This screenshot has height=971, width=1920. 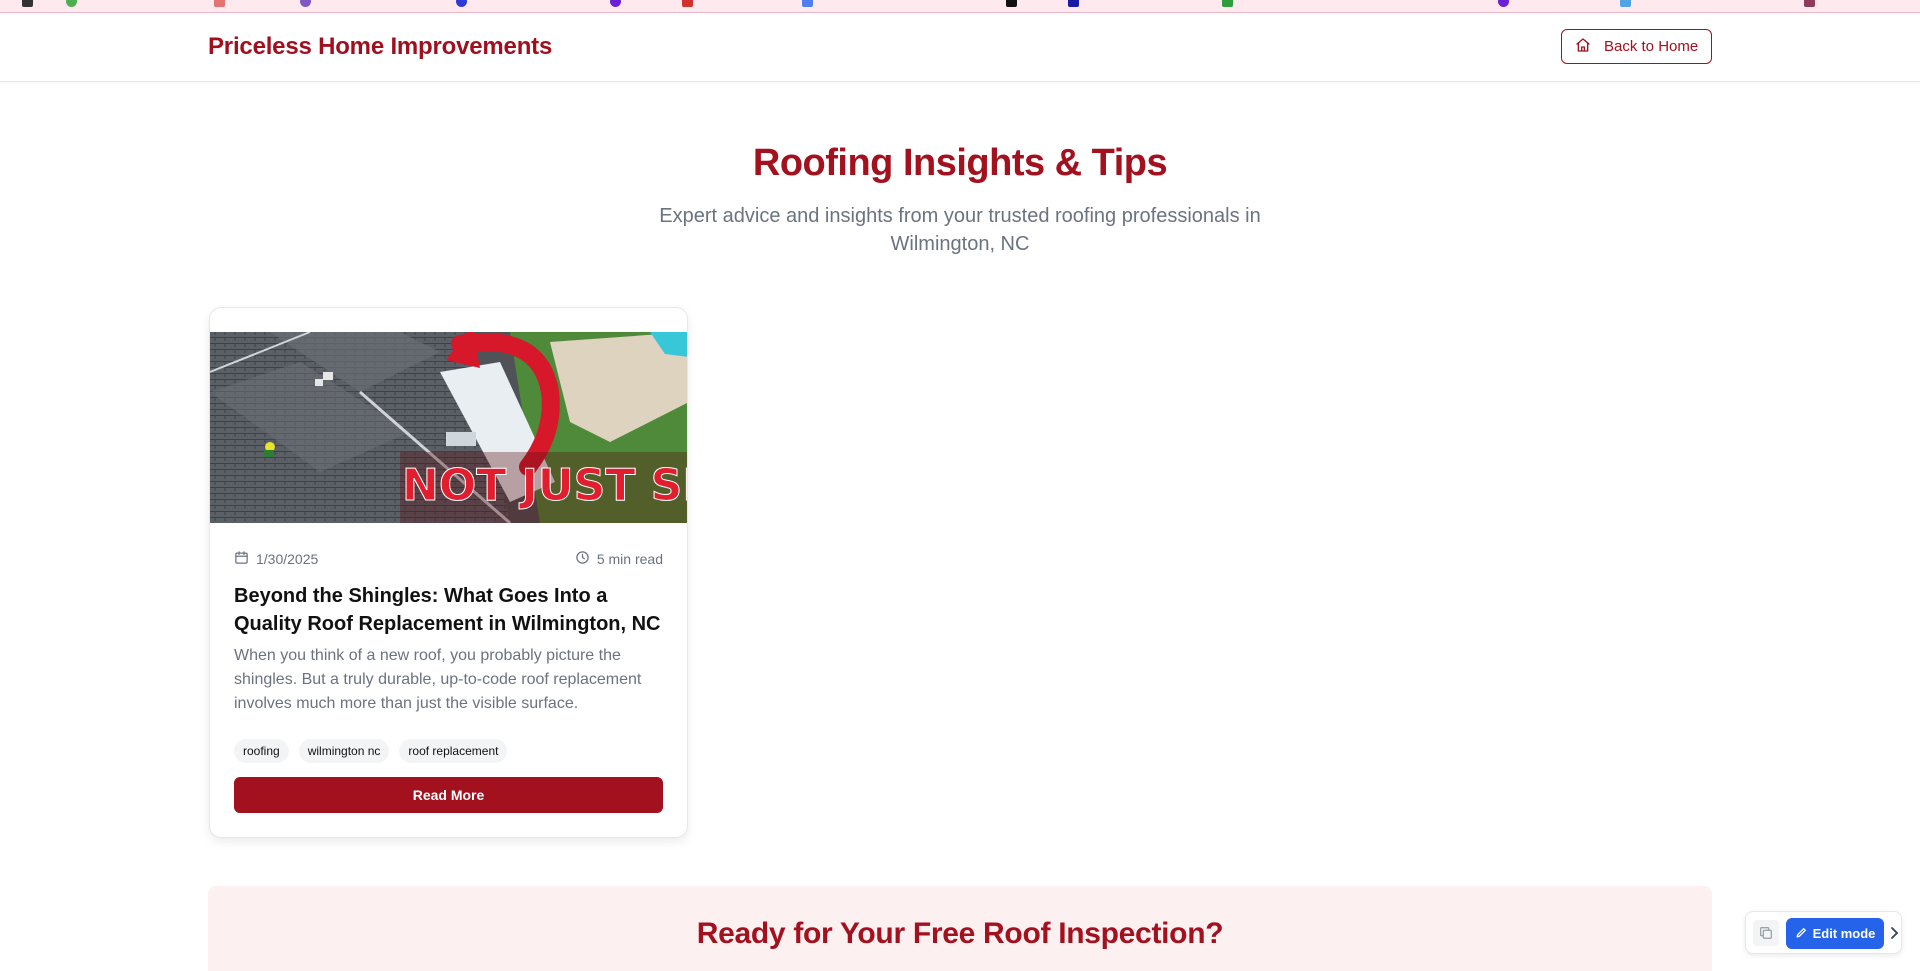 What do you see at coordinates (629, 559) in the screenshot?
I see `post-read-time-text: 5 min read` at bounding box center [629, 559].